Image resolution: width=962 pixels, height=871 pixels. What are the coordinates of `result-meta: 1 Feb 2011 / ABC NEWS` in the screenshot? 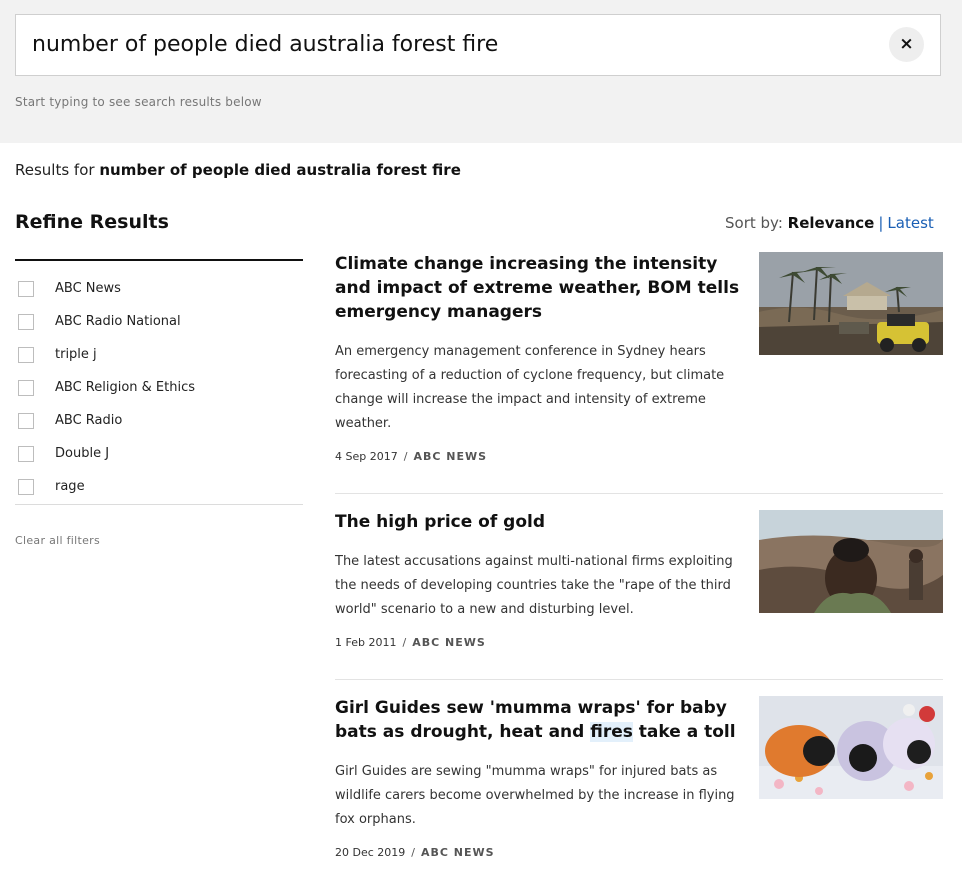 It's located at (410, 642).